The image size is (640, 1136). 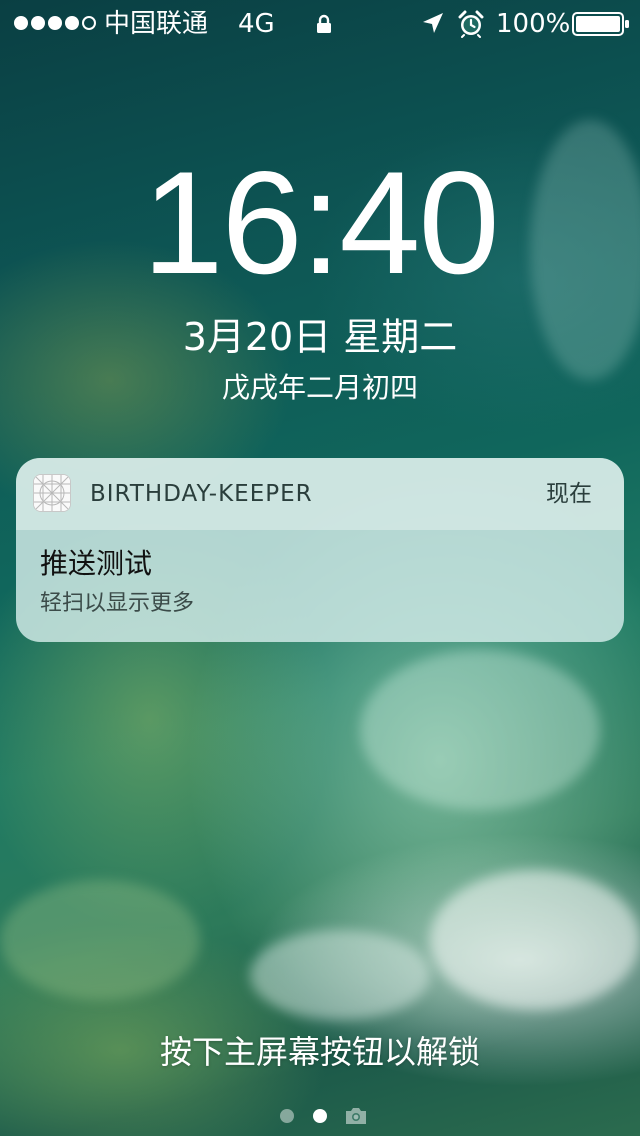 I want to click on alarm-clock-icon, so click(x=471, y=24).